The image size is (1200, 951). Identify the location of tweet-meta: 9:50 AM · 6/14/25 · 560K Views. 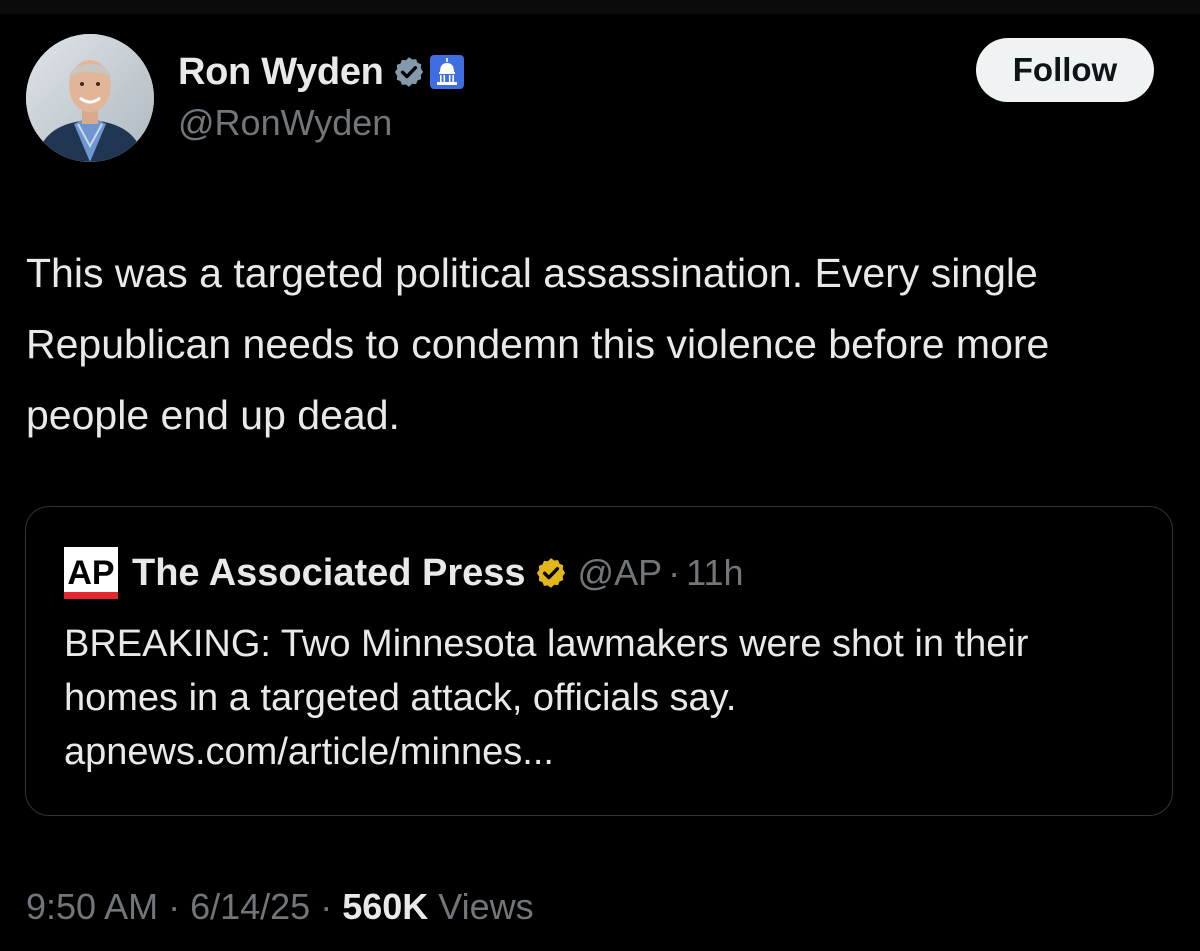
(280, 907).